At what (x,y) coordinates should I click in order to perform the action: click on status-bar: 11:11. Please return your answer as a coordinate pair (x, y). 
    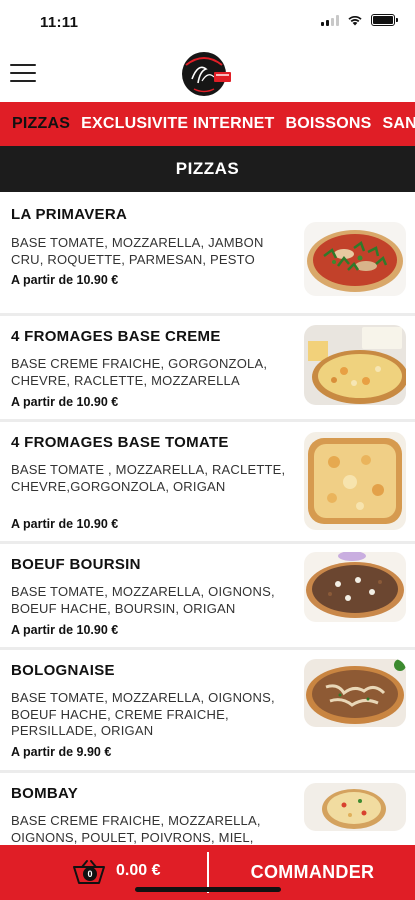
    Looking at the image, I should click on (207, 22).